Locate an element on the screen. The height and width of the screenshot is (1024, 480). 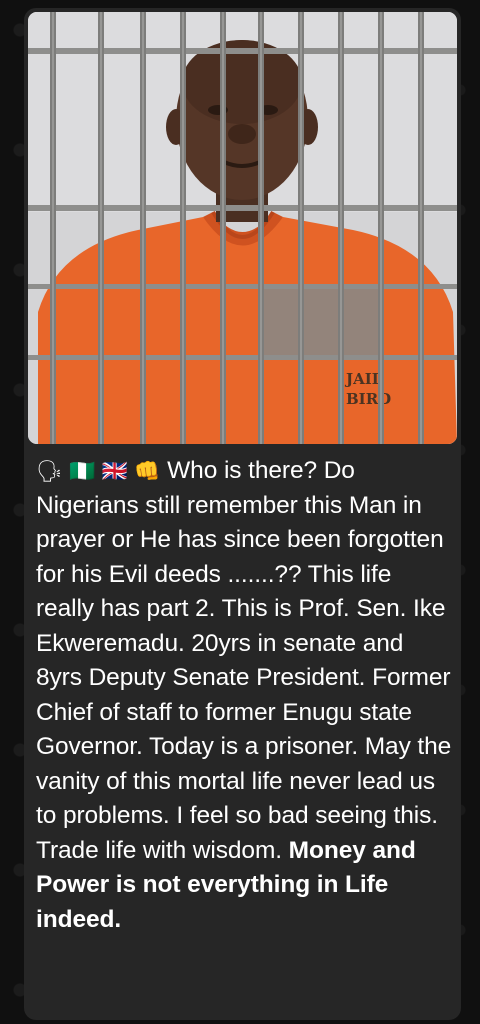
jumpsuit-text-line1: JAIL is located at coordinates (363, 379).